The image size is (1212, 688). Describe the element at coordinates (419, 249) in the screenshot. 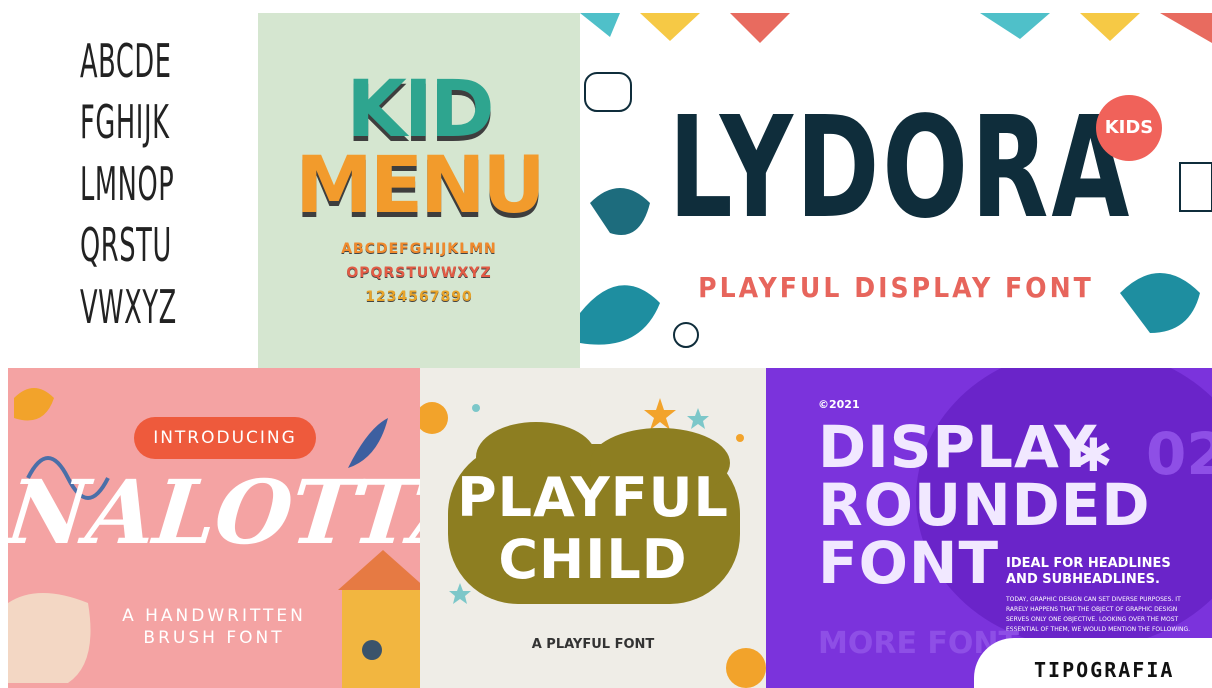

I see `kid-menu-alphabet-row: ABCDEFGHIJKLMN` at that location.